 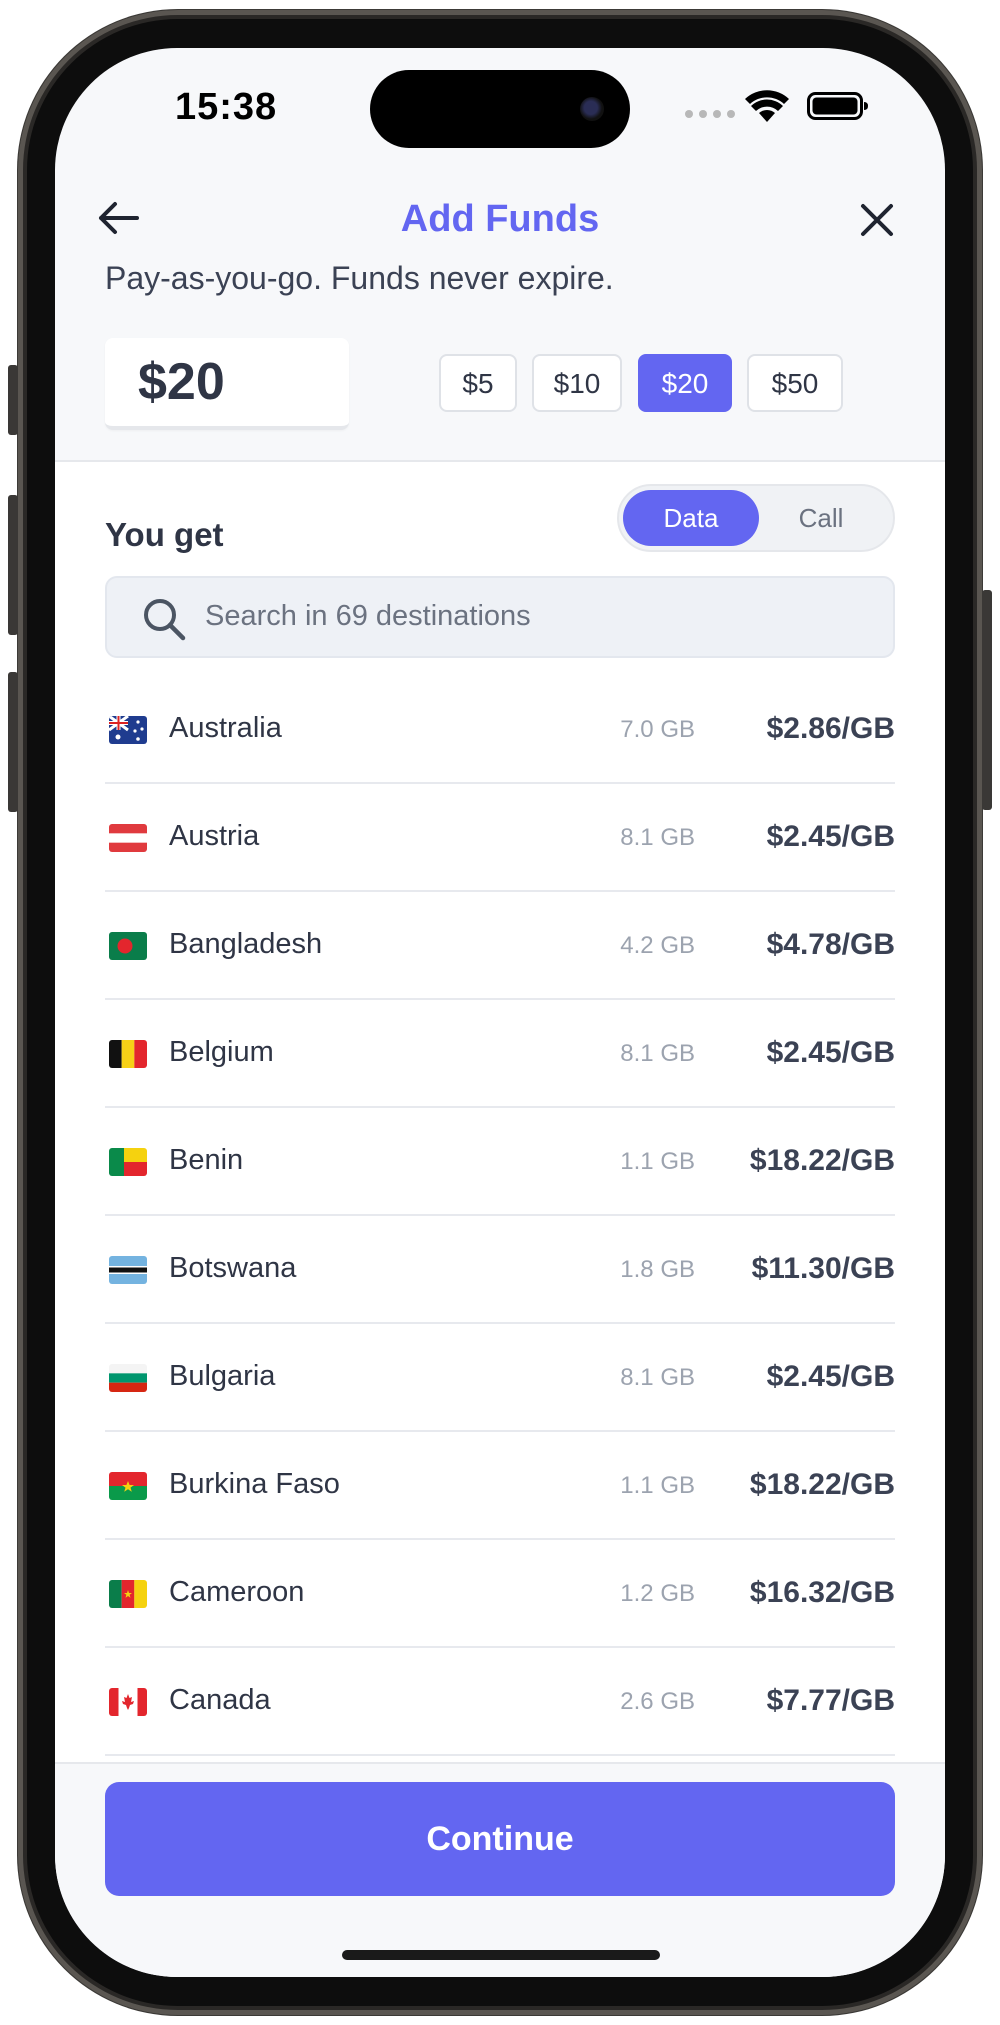 What do you see at coordinates (691, 518) in the screenshot?
I see `toggle-data: Data` at bounding box center [691, 518].